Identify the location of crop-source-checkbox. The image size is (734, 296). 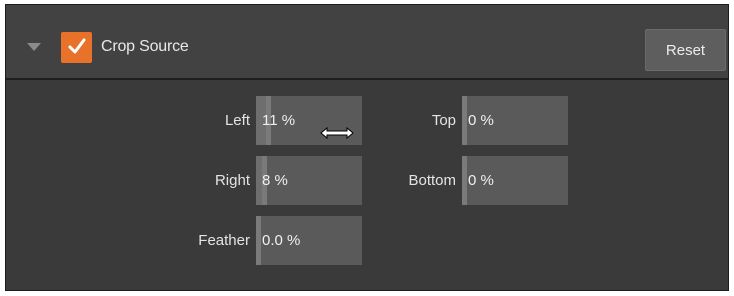
(76, 47).